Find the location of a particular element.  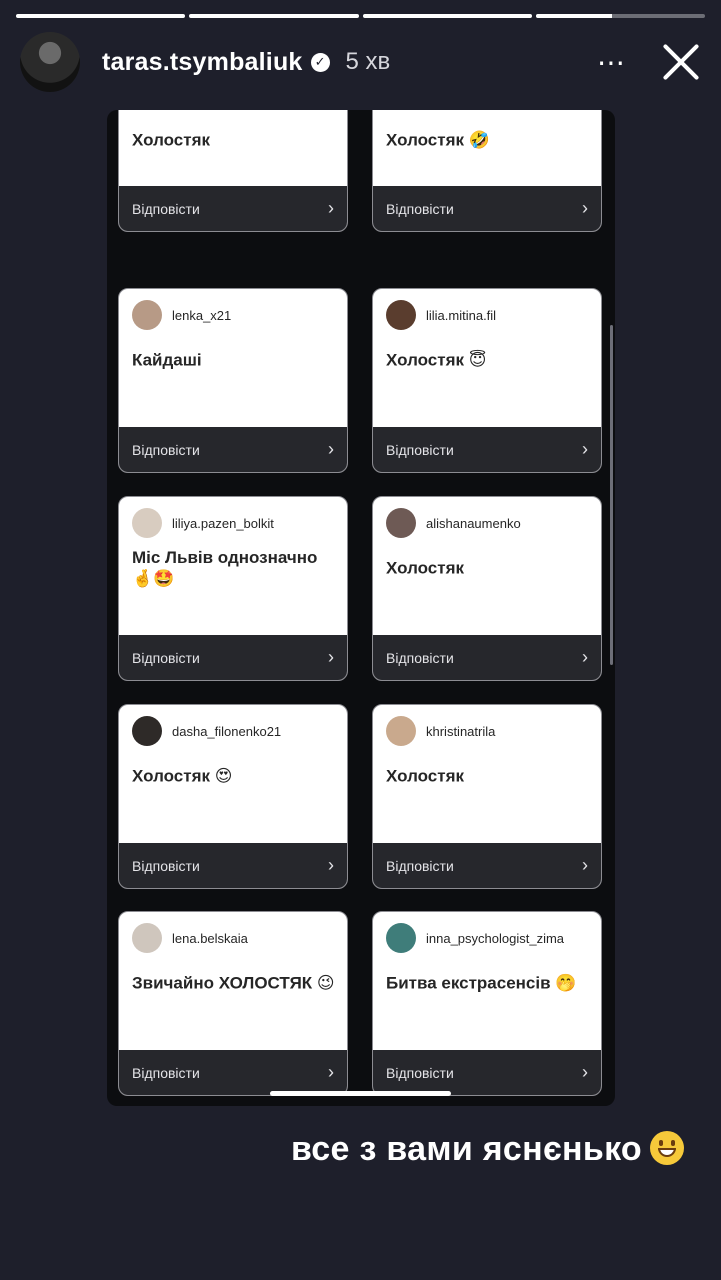

reply-author: lilia.mitina.fil is located at coordinates (441, 315).